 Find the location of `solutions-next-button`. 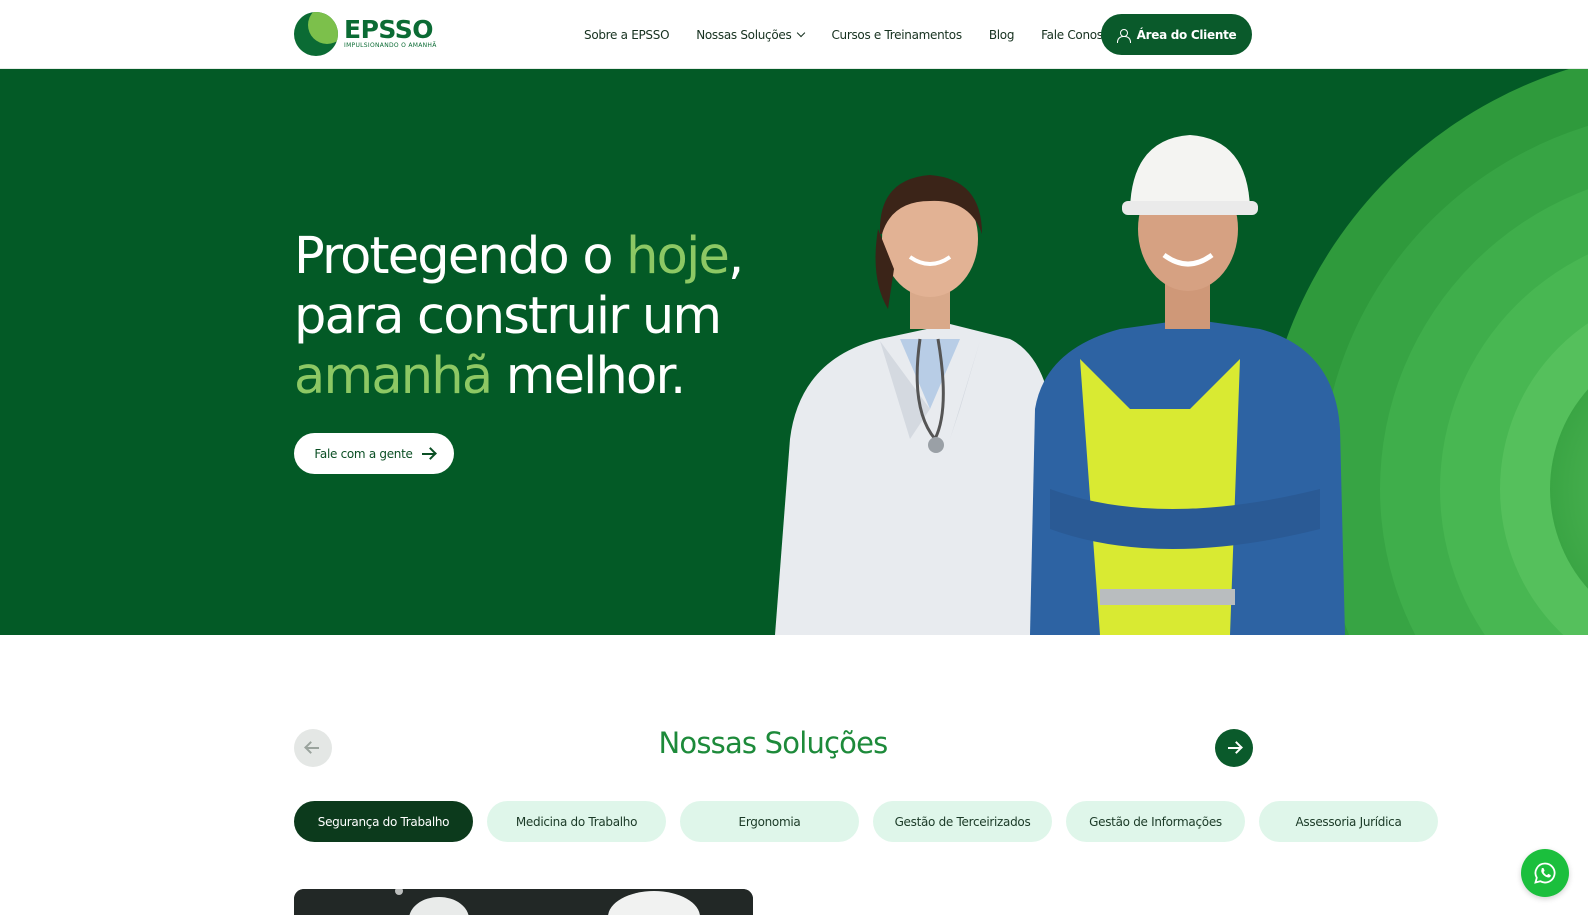

solutions-next-button is located at coordinates (1234, 748).